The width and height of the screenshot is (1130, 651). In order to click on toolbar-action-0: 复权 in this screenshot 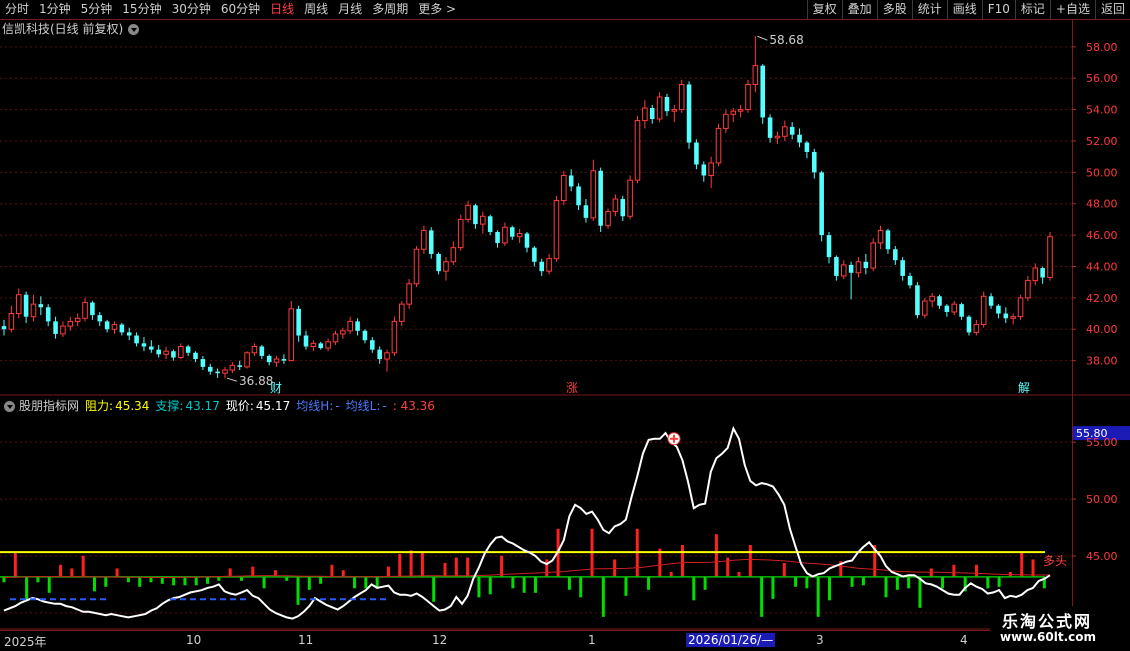, I will do `click(824, 9)`.